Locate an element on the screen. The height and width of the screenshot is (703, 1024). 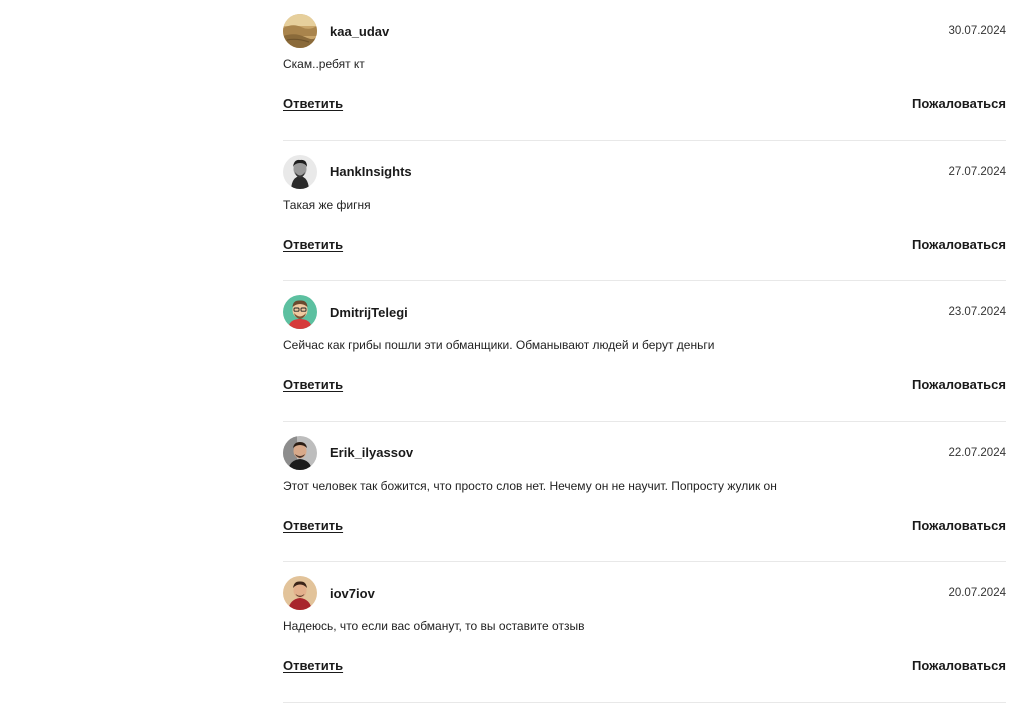
comment-date: 30.07.2024 is located at coordinates (977, 31).